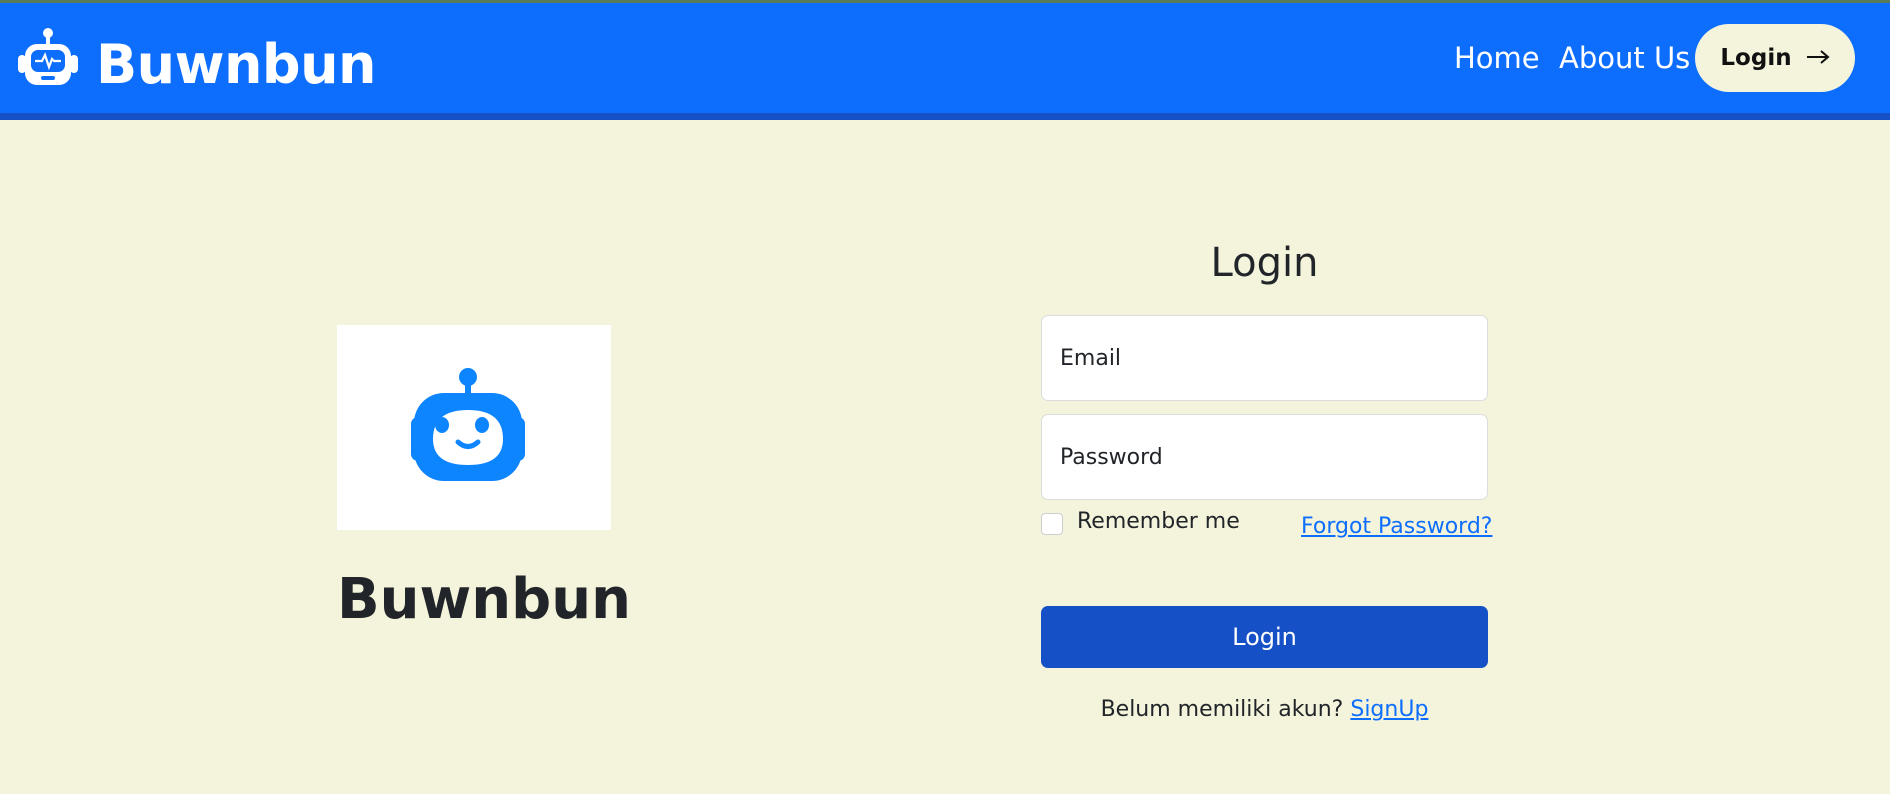 The height and width of the screenshot is (794, 1890). I want to click on login-submit-label: Login, so click(1264, 637).